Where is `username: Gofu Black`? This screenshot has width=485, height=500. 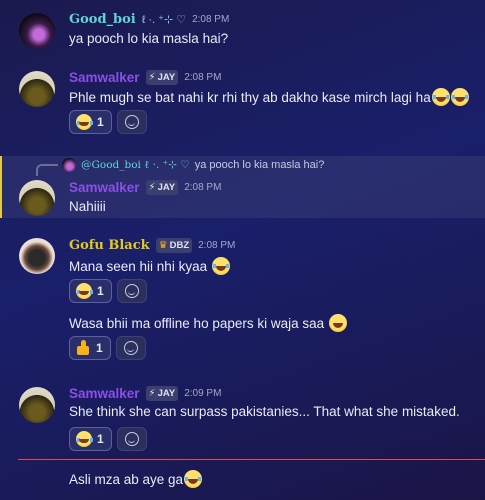
username: Gofu Black is located at coordinates (109, 245).